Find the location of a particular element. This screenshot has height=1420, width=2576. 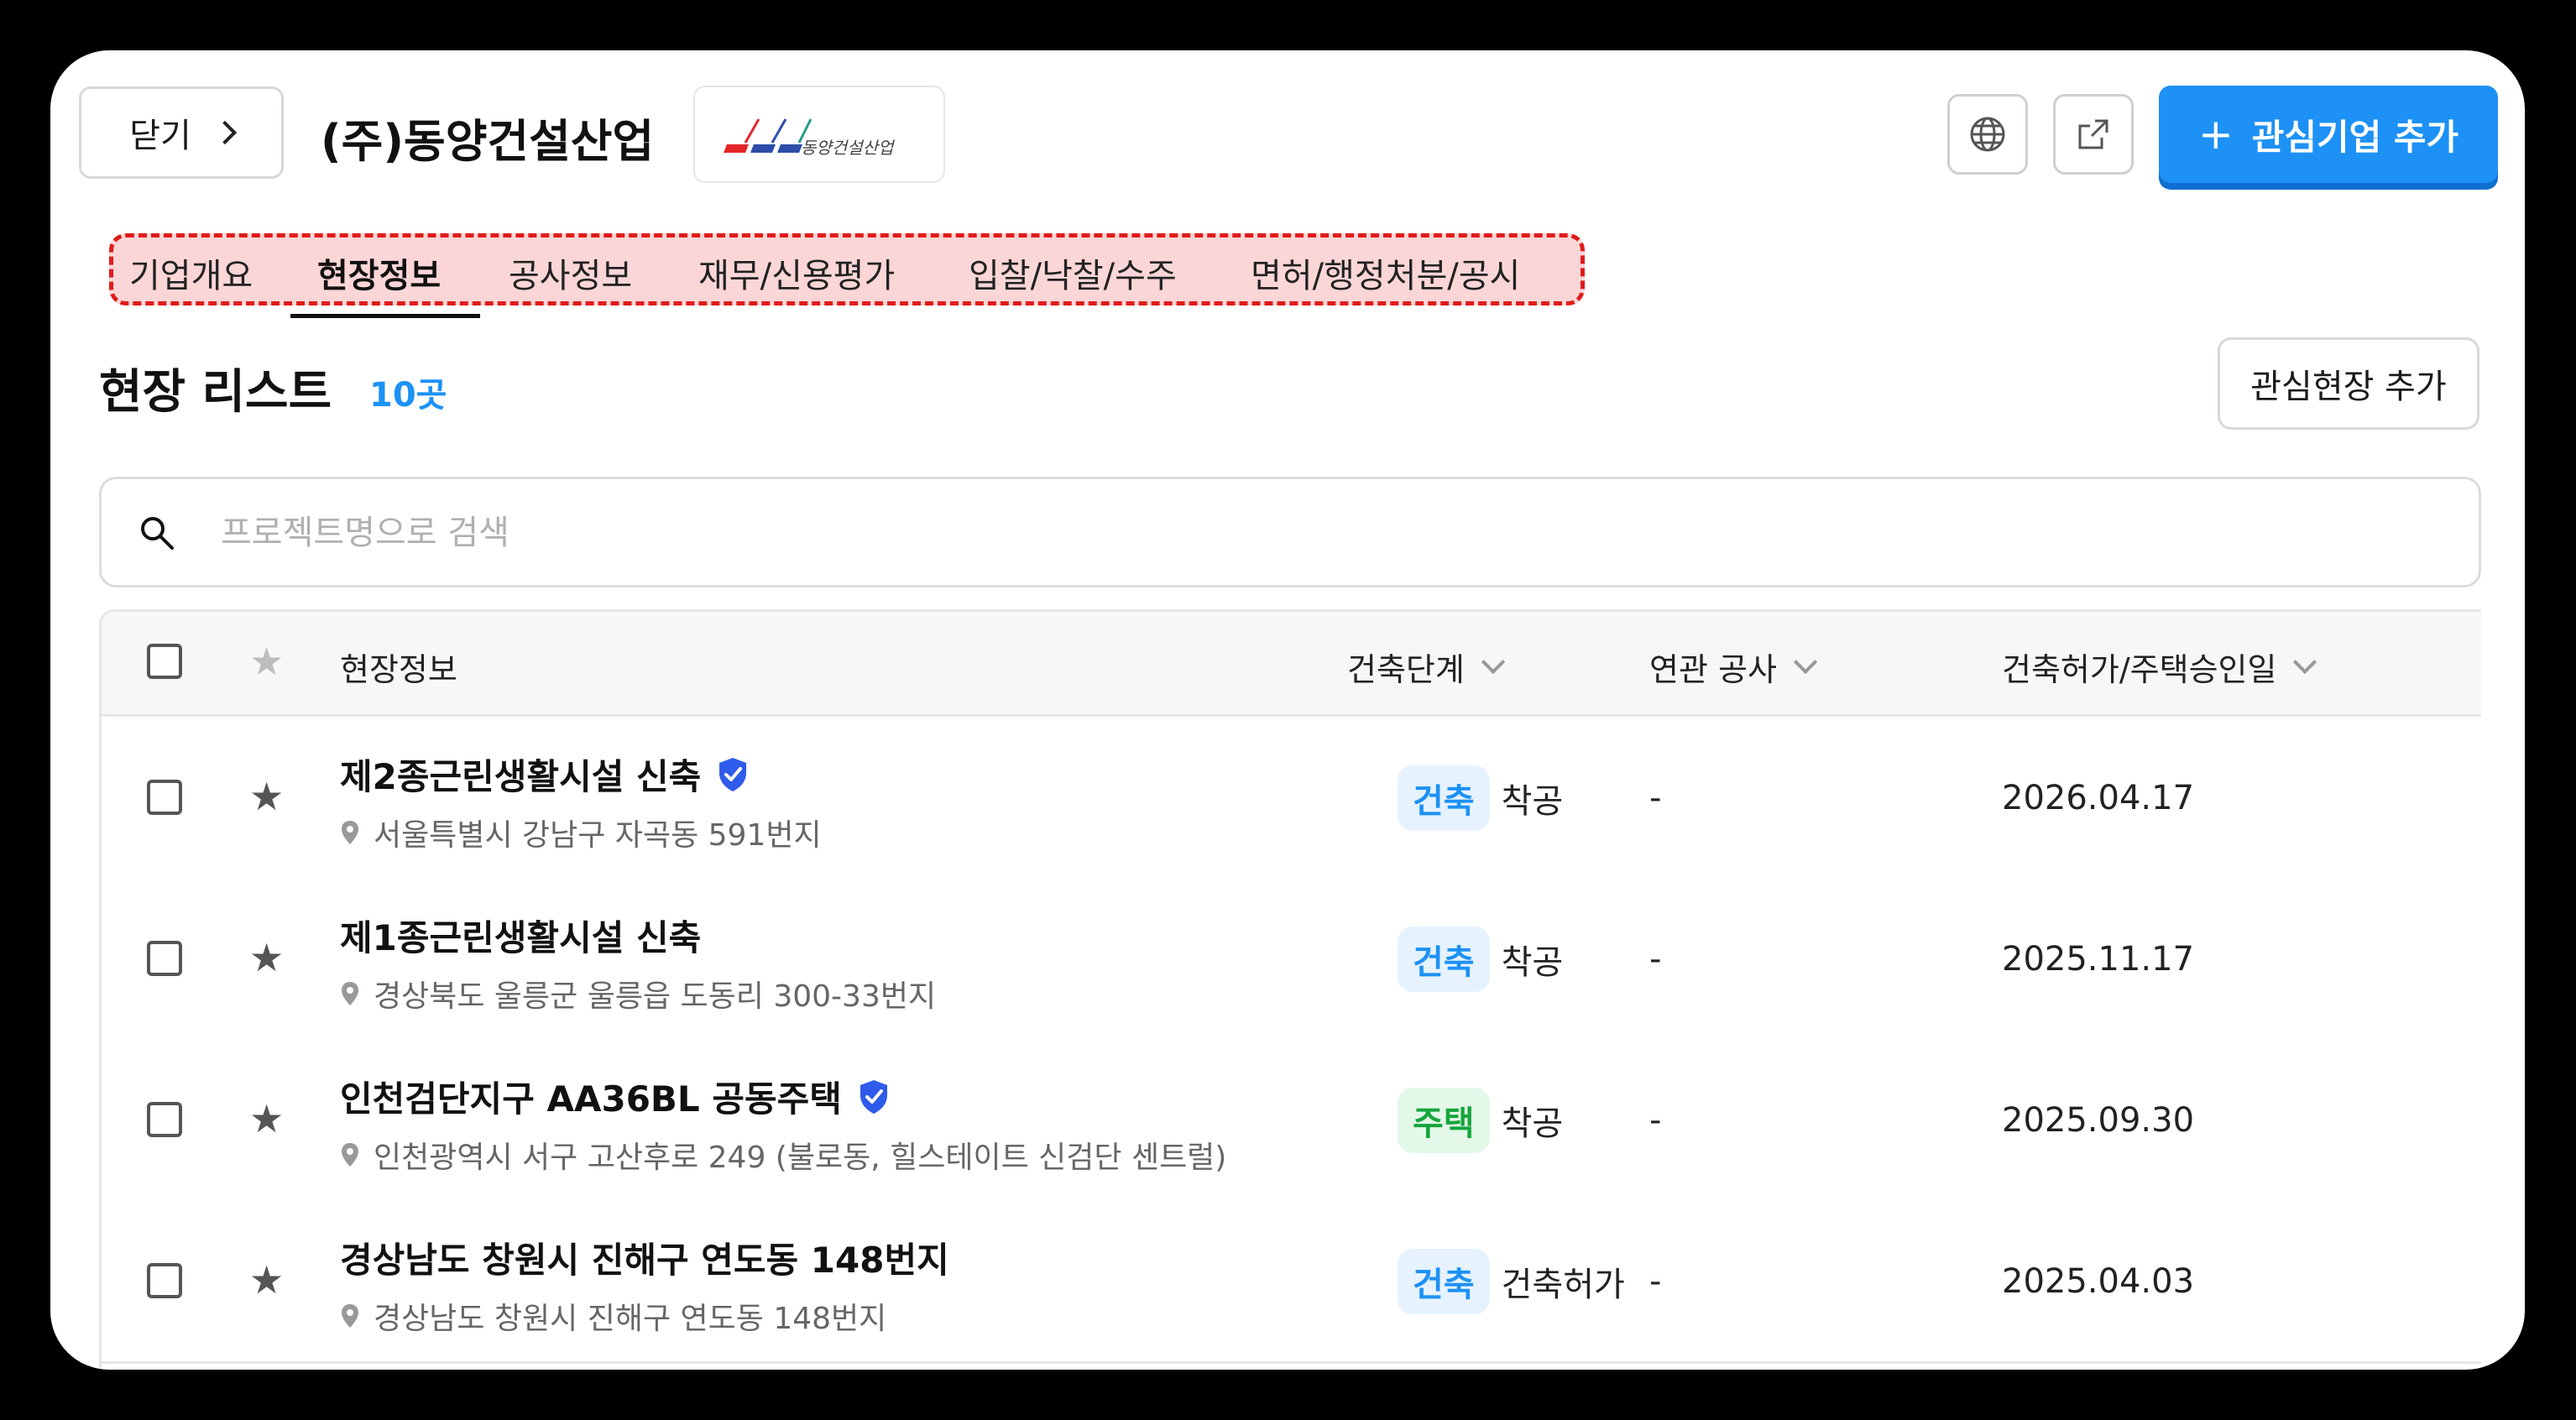

site-name-text: 경상남도 창원시 진해구 연도동 148번지 is located at coordinates (644, 1260).